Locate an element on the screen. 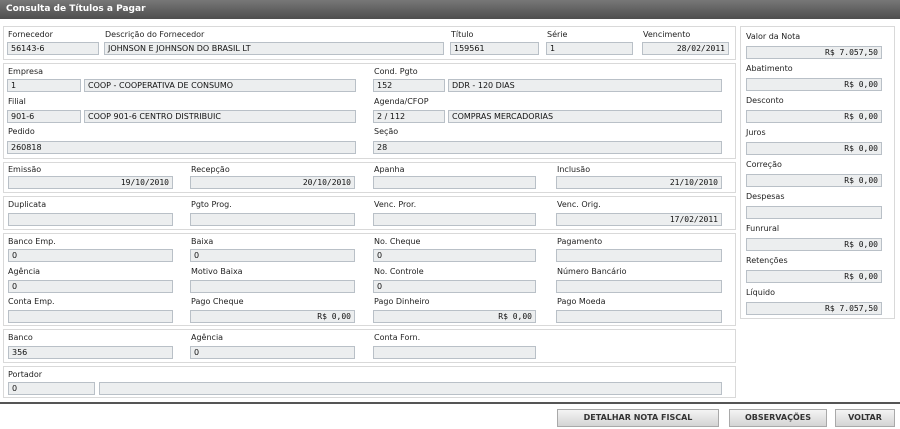 The height and width of the screenshot is (429, 900). inclusao-label: Inclusão is located at coordinates (574, 169).